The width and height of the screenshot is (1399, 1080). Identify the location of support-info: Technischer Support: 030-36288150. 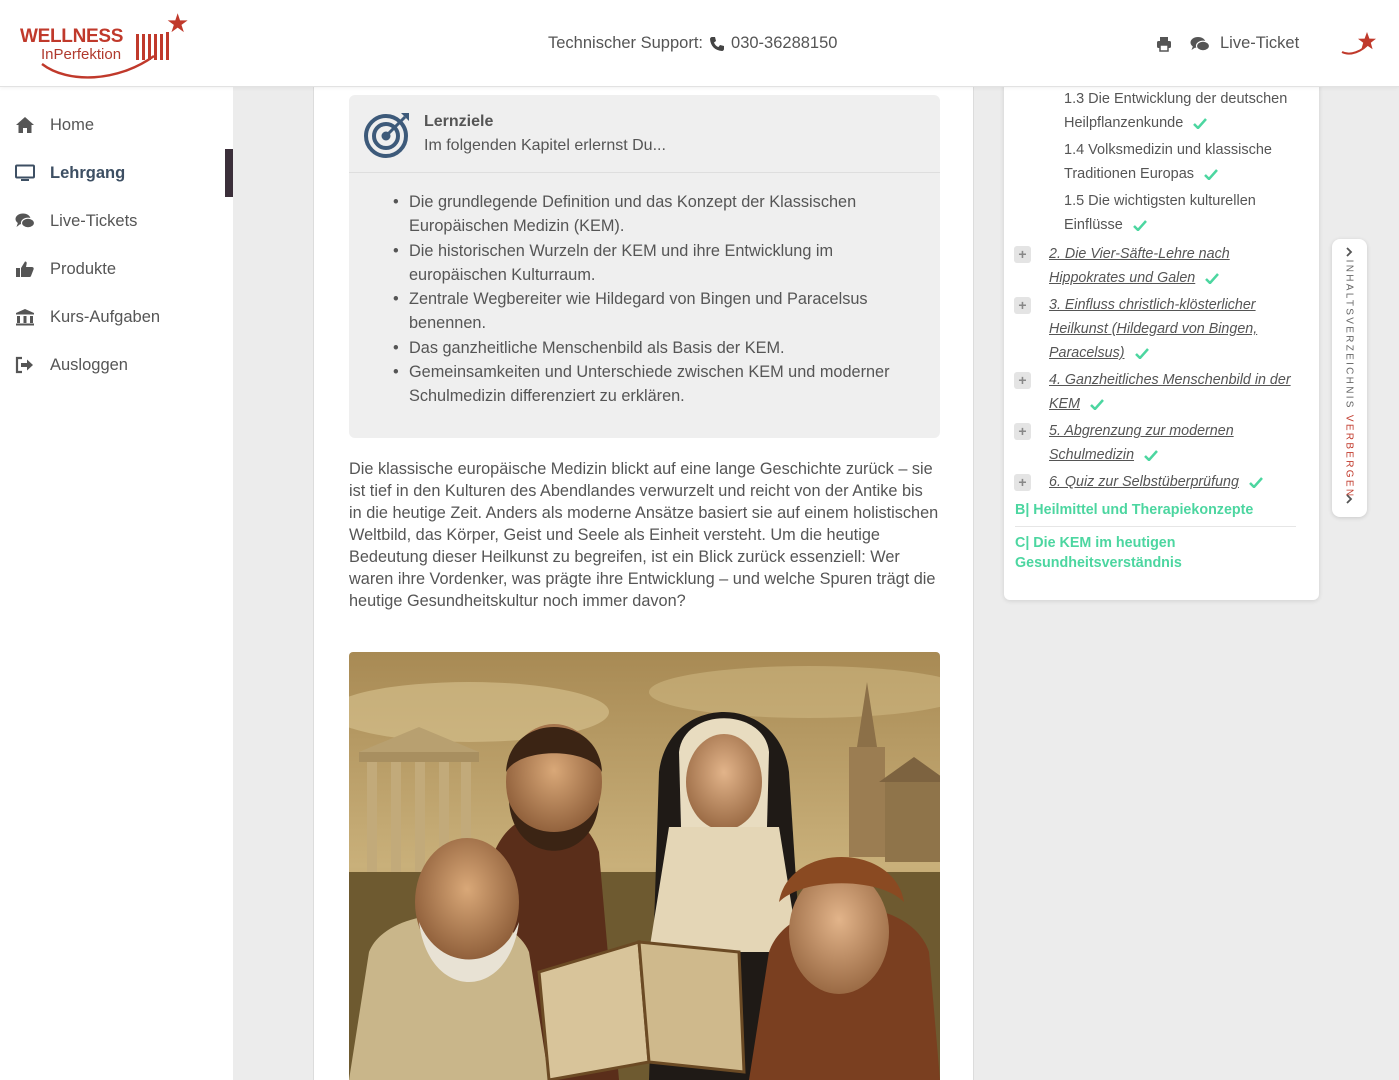
(692, 43).